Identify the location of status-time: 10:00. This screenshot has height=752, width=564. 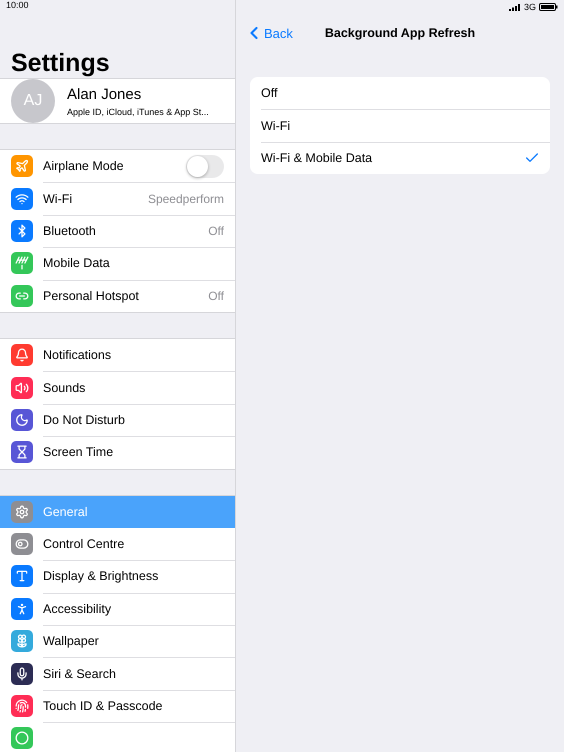
(17, 5).